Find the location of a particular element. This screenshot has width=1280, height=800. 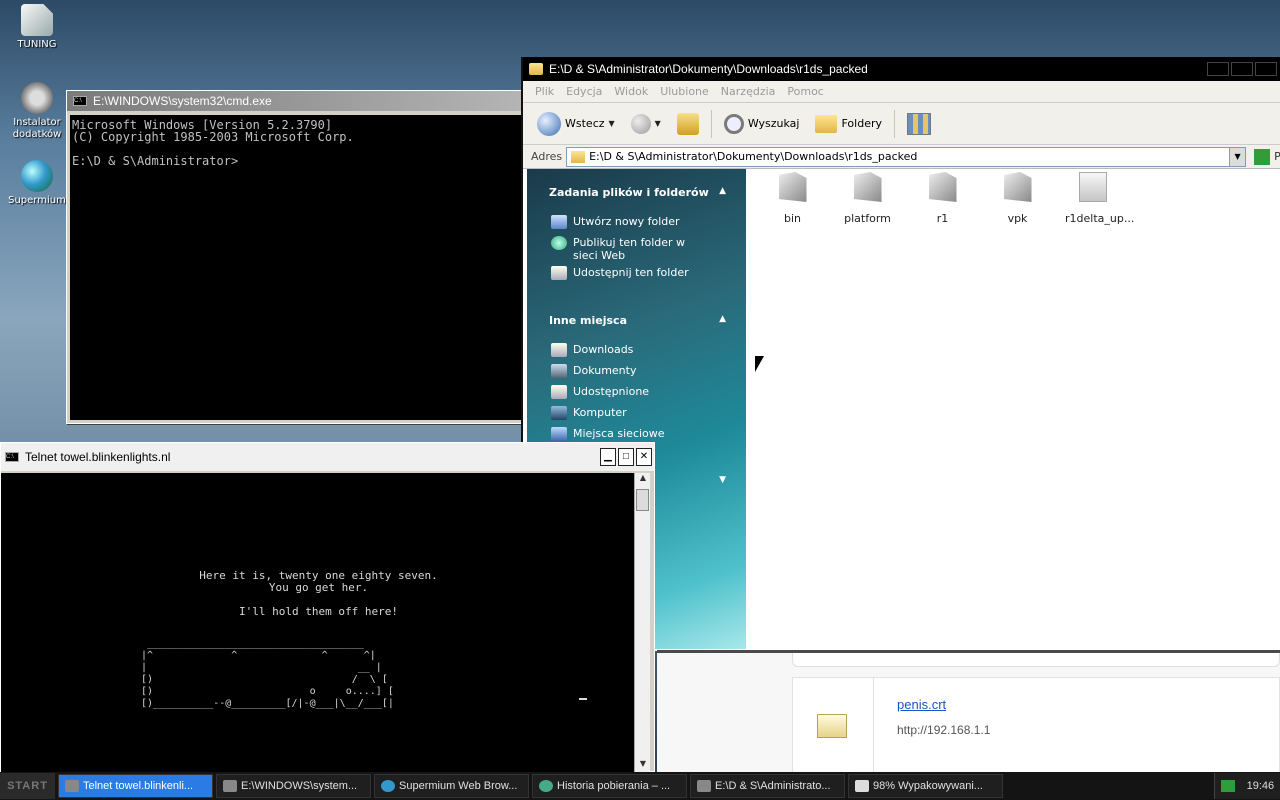

desktop-icon-tuning: TUNING is located at coordinates (37, 27).